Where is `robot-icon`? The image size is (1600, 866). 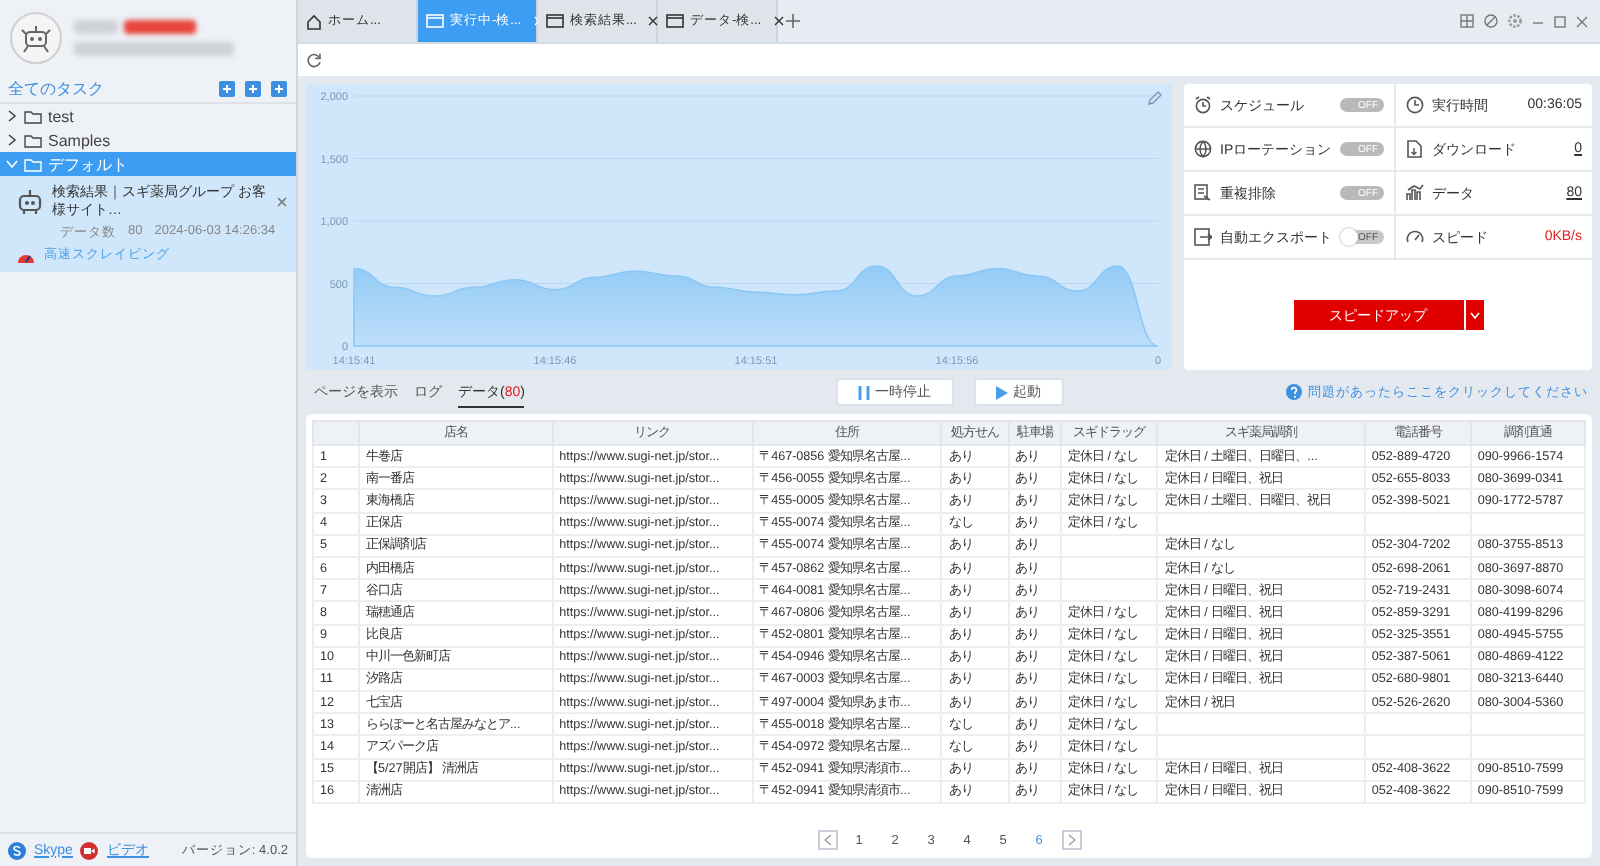 robot-icon is located at coordinates (30, 202).